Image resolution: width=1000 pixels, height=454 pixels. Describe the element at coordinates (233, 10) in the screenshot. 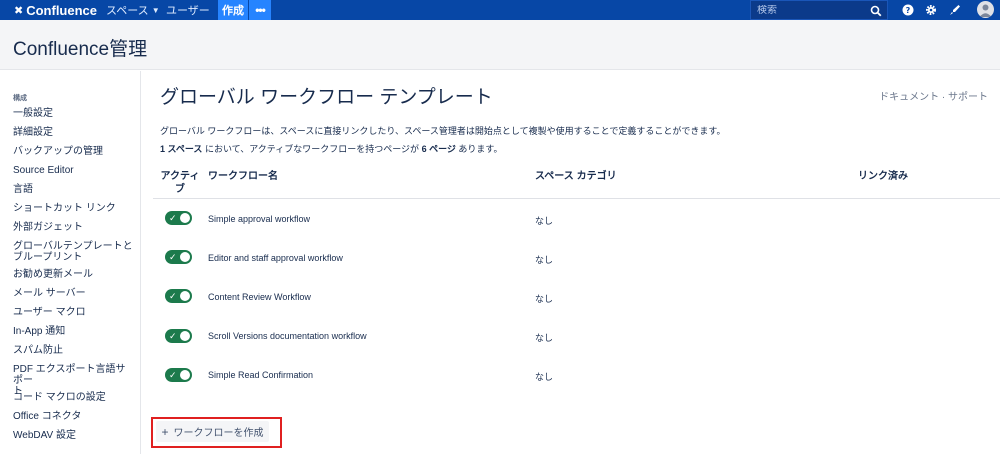

I see `create-button: 作成` at that location.